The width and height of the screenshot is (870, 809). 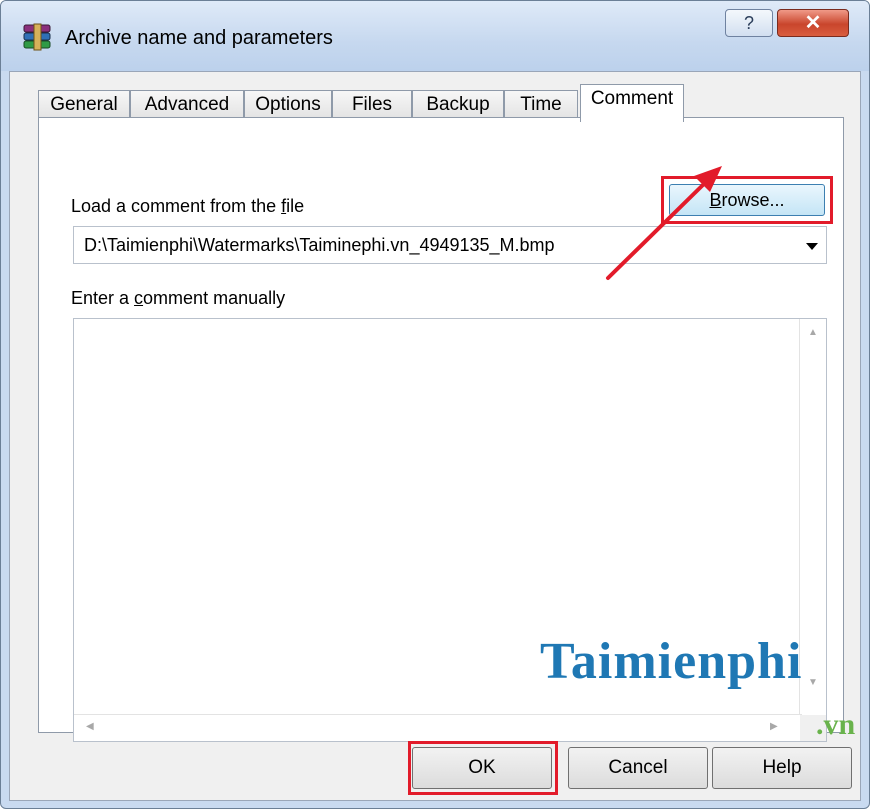 I want to click on help-icon: ?, so click(x=749, y=23).